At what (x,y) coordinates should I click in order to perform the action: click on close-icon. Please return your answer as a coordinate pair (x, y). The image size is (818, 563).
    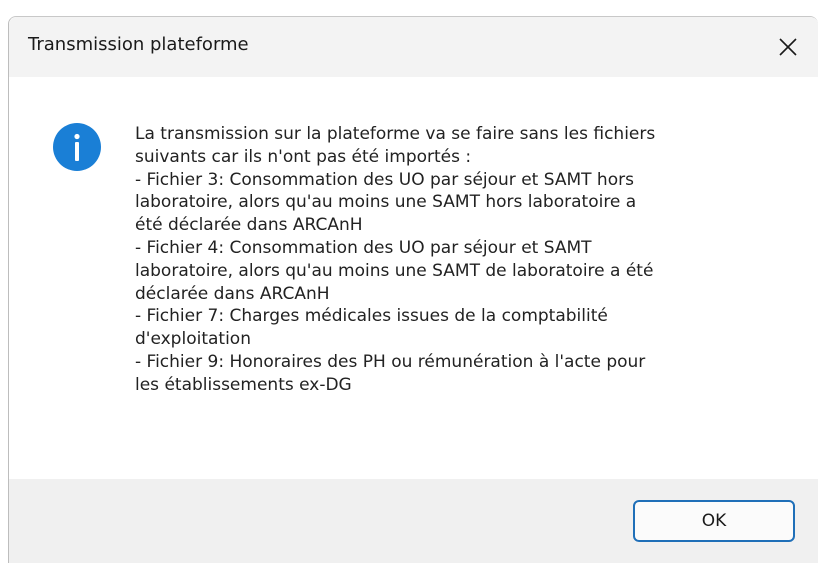
    Looking at the image, I should click on (788, 47).